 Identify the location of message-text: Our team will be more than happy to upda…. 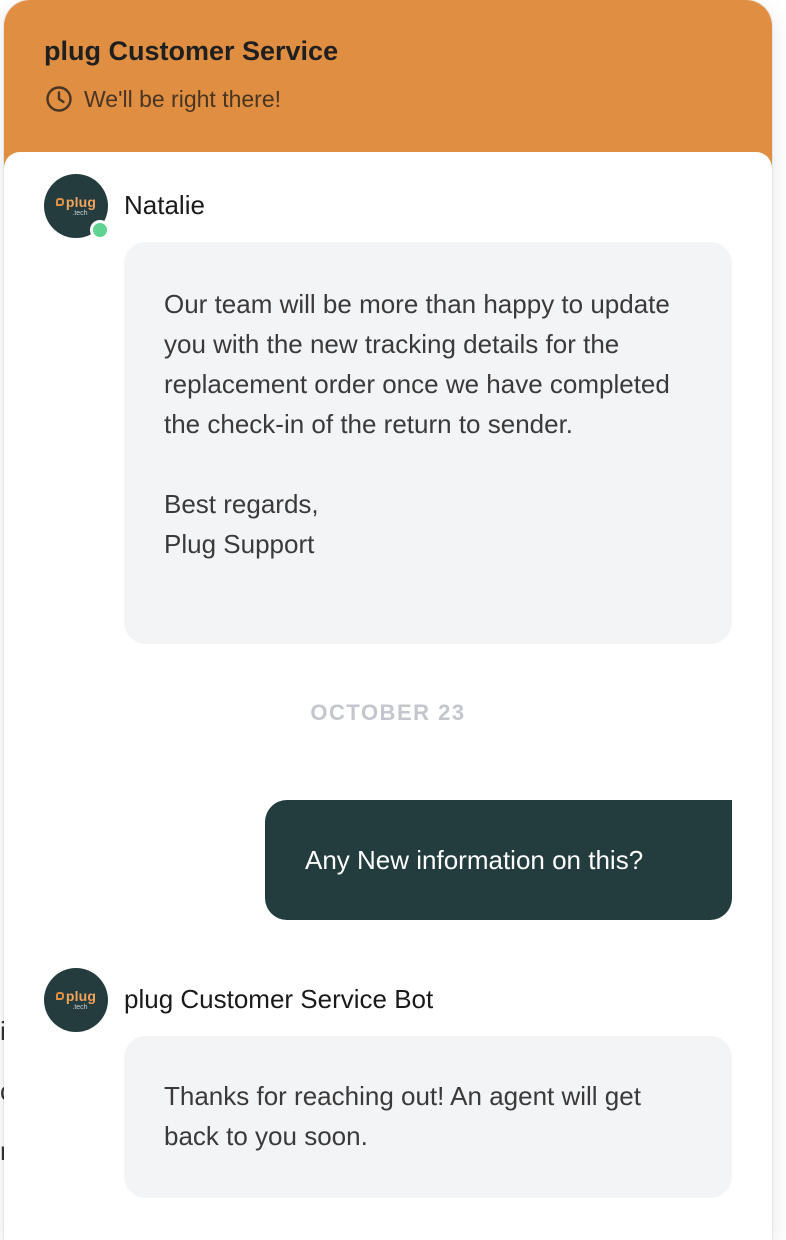
(417, 364).